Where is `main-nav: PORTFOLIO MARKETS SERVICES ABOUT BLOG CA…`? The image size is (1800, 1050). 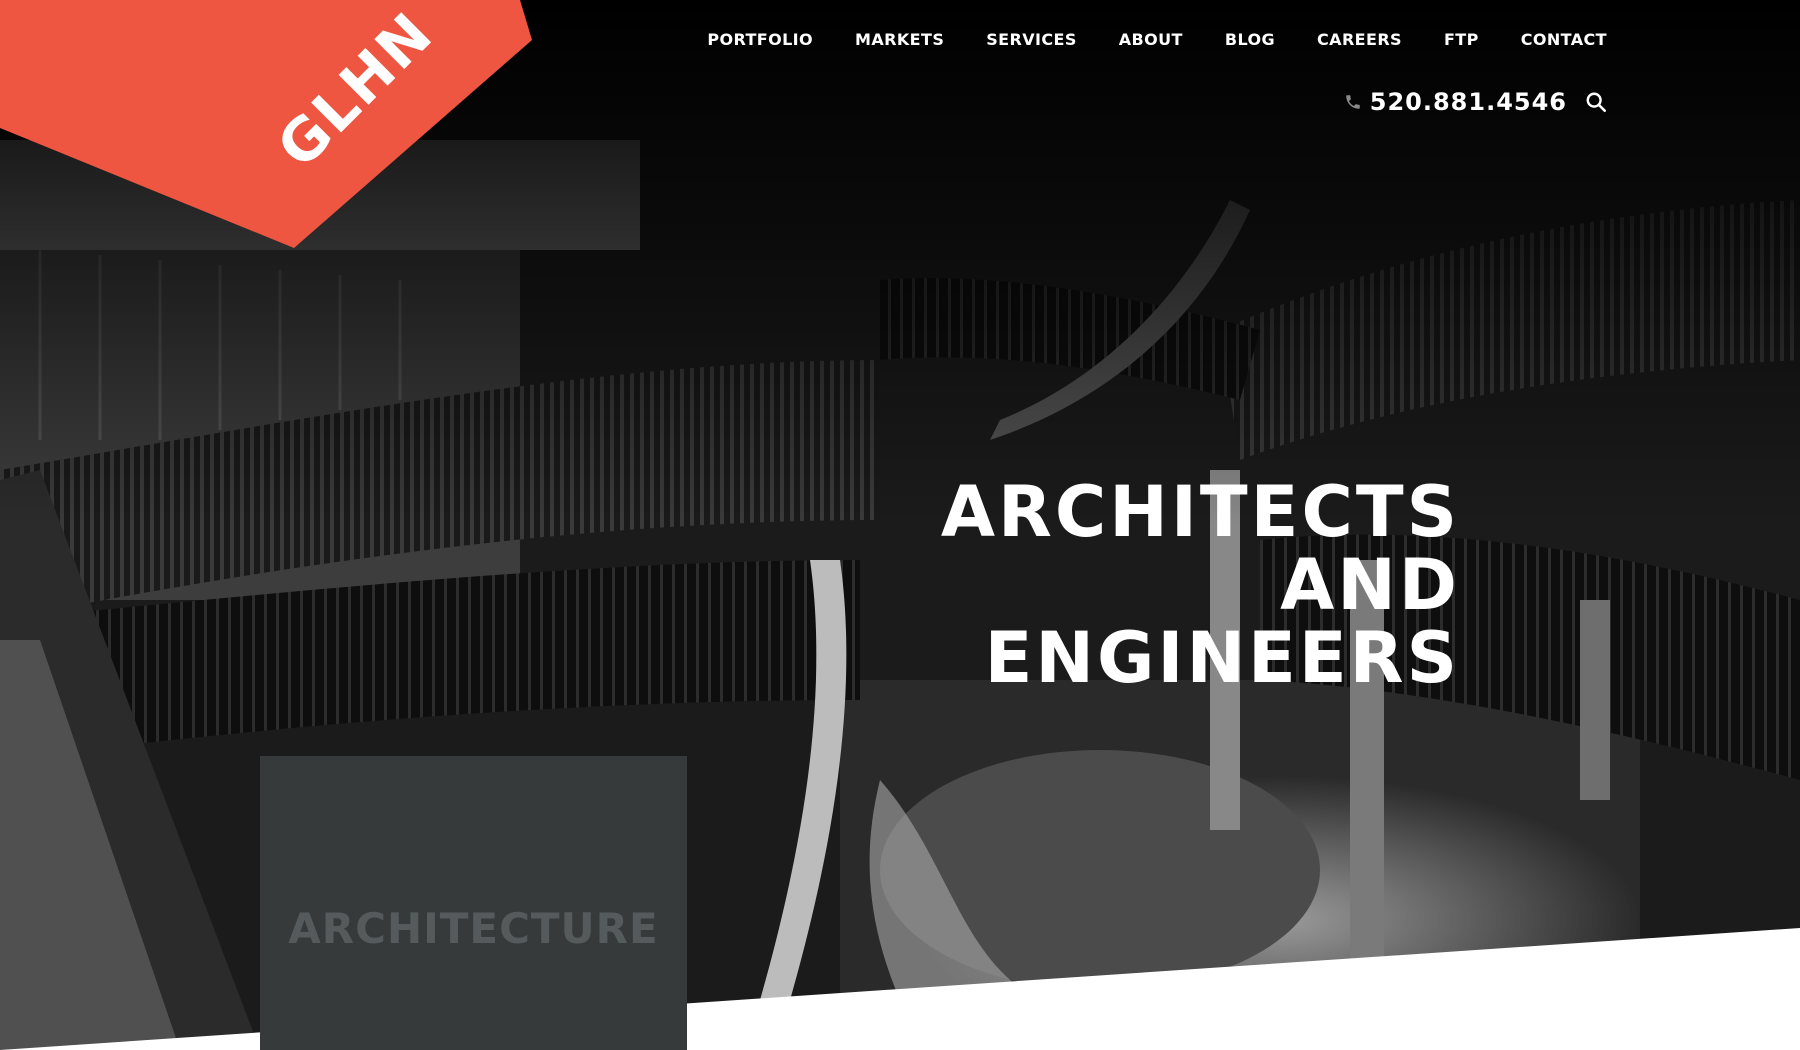 main-nav: PORTFOLIO MARKETS SERVICES ABOUT BLOG CA… is located at coordinates (1157, 39).